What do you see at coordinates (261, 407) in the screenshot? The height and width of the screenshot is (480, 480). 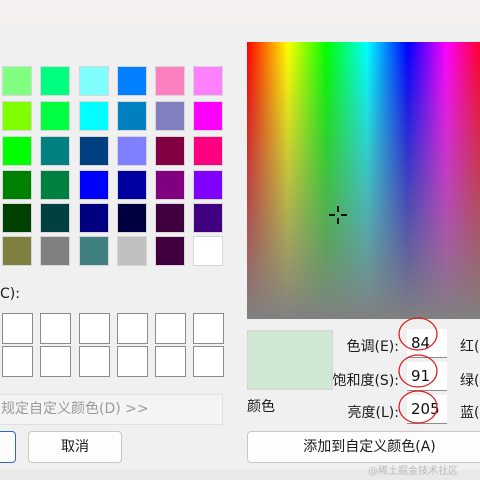 I see `color-label: 颜色` at bounding box center [261, 407].